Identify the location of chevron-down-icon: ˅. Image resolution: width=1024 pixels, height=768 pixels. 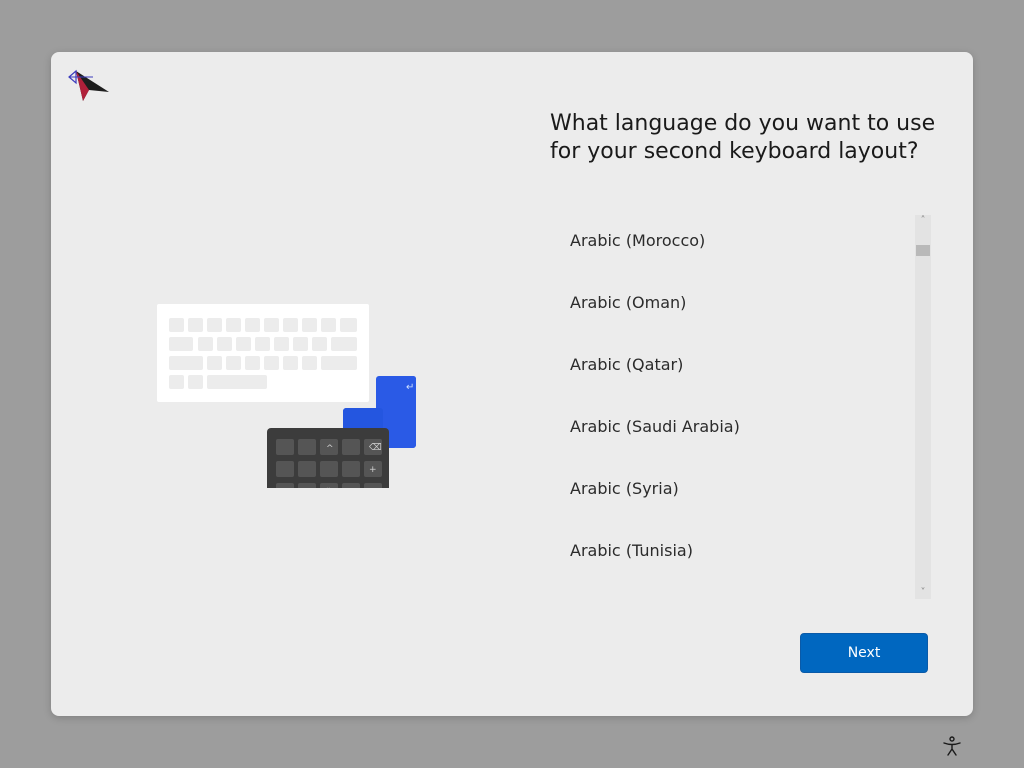
(923, 593).